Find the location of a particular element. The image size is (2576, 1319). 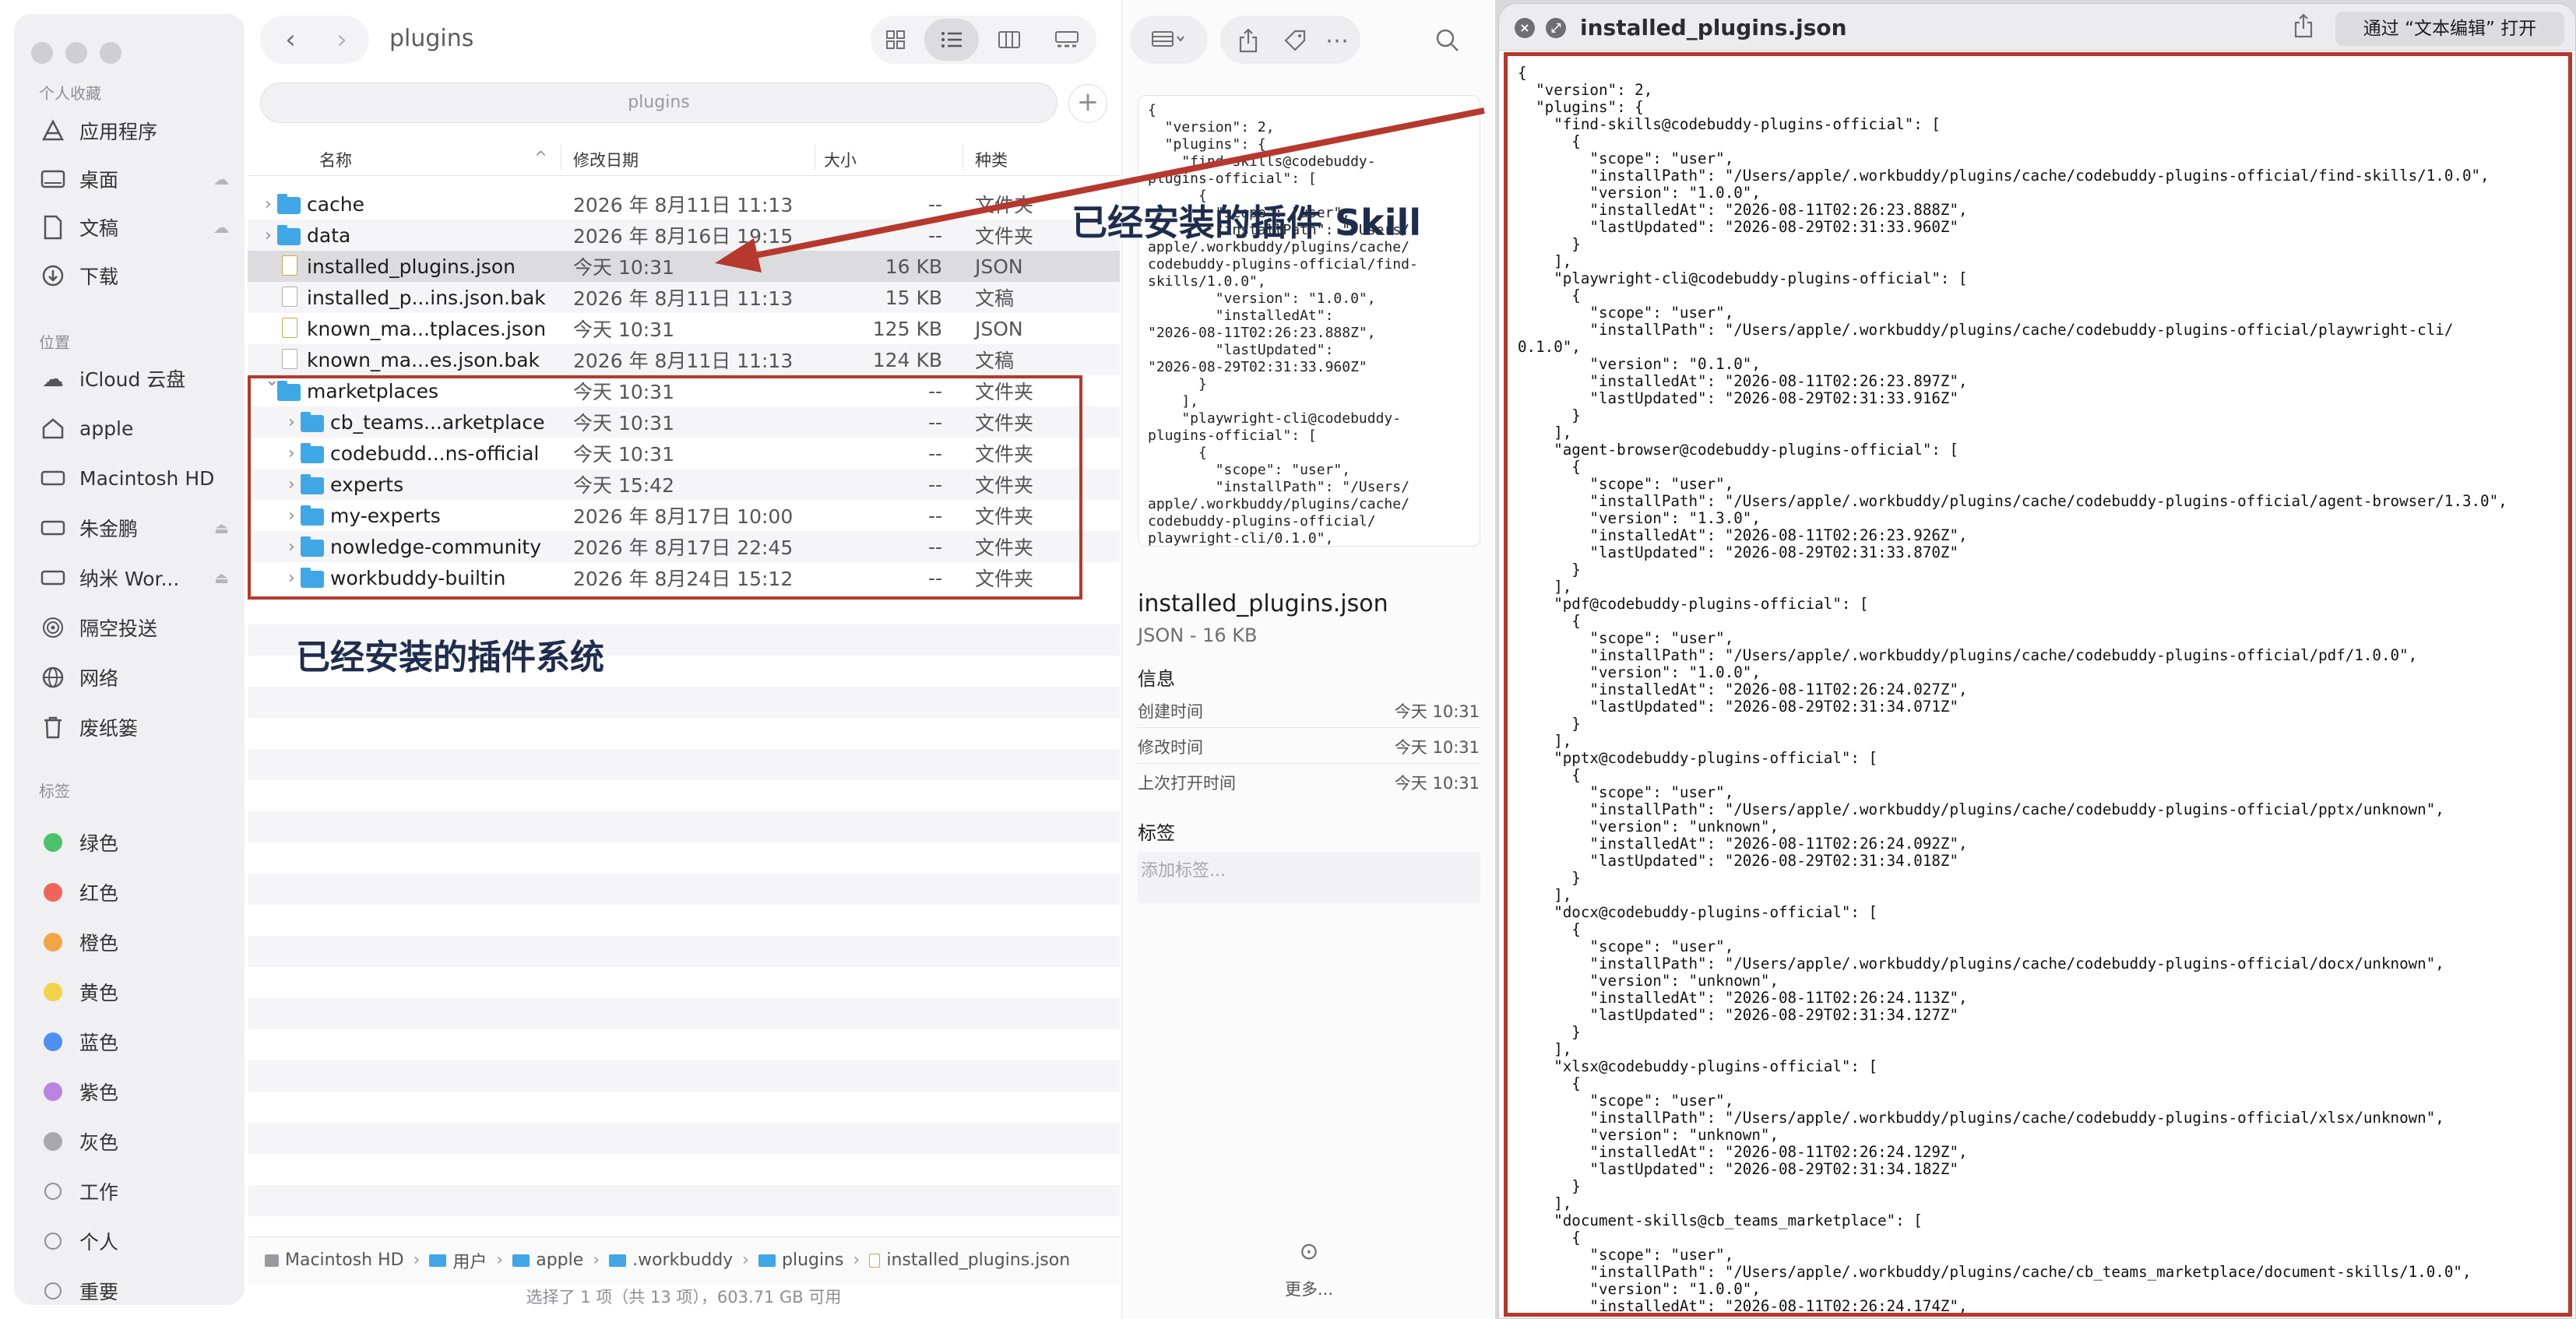

chevron-left-icon: ‹ is located at coordinates (290, 39).